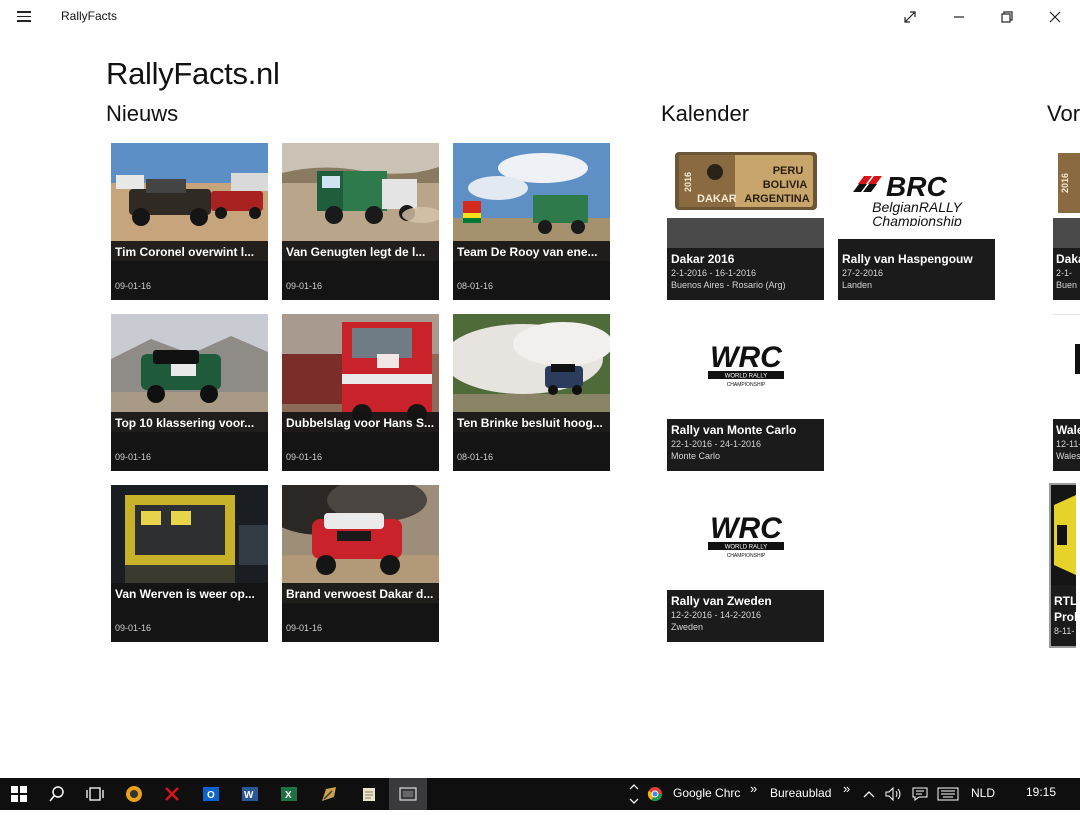  I want to click on event-logo: WRC WORLD RALLY CHAMPIONSHIP, so click(745, 362).